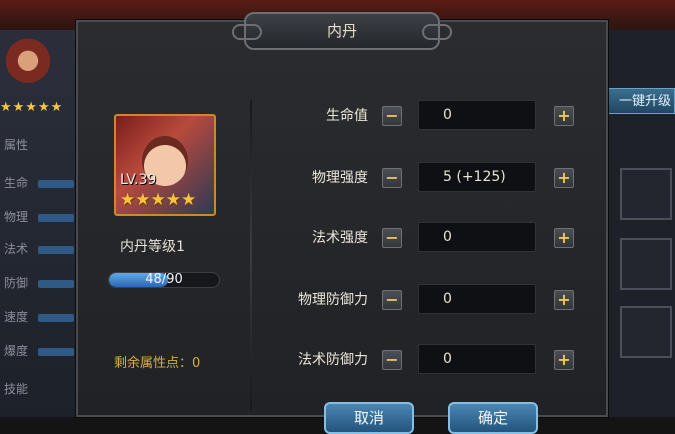 The width and height of the screenshot is (675, 434). What do you see at coordinates (340, 178) in the screenshot?
I see `stat-label: 物理强度` at bounding box center [340, 178].